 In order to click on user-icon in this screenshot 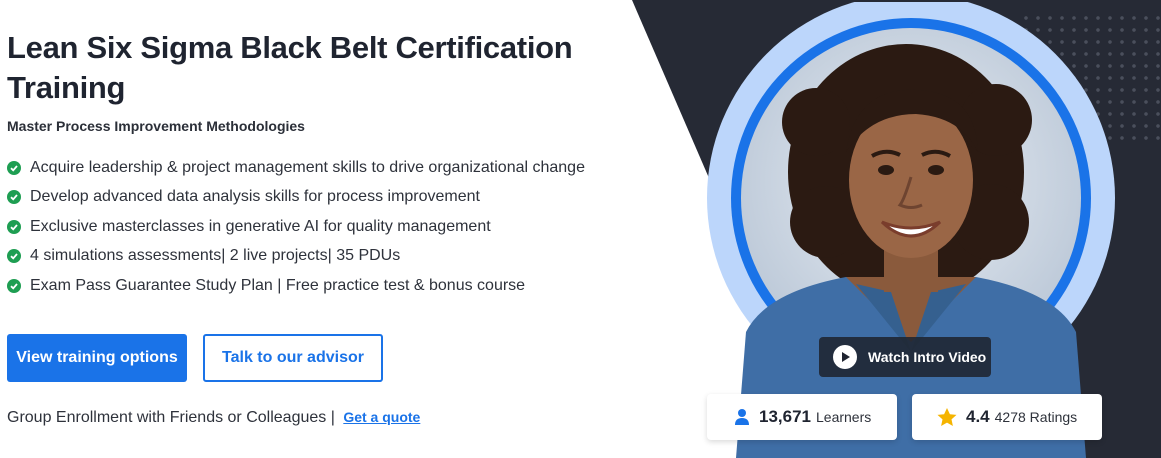, I will do `click(742, 417)`.